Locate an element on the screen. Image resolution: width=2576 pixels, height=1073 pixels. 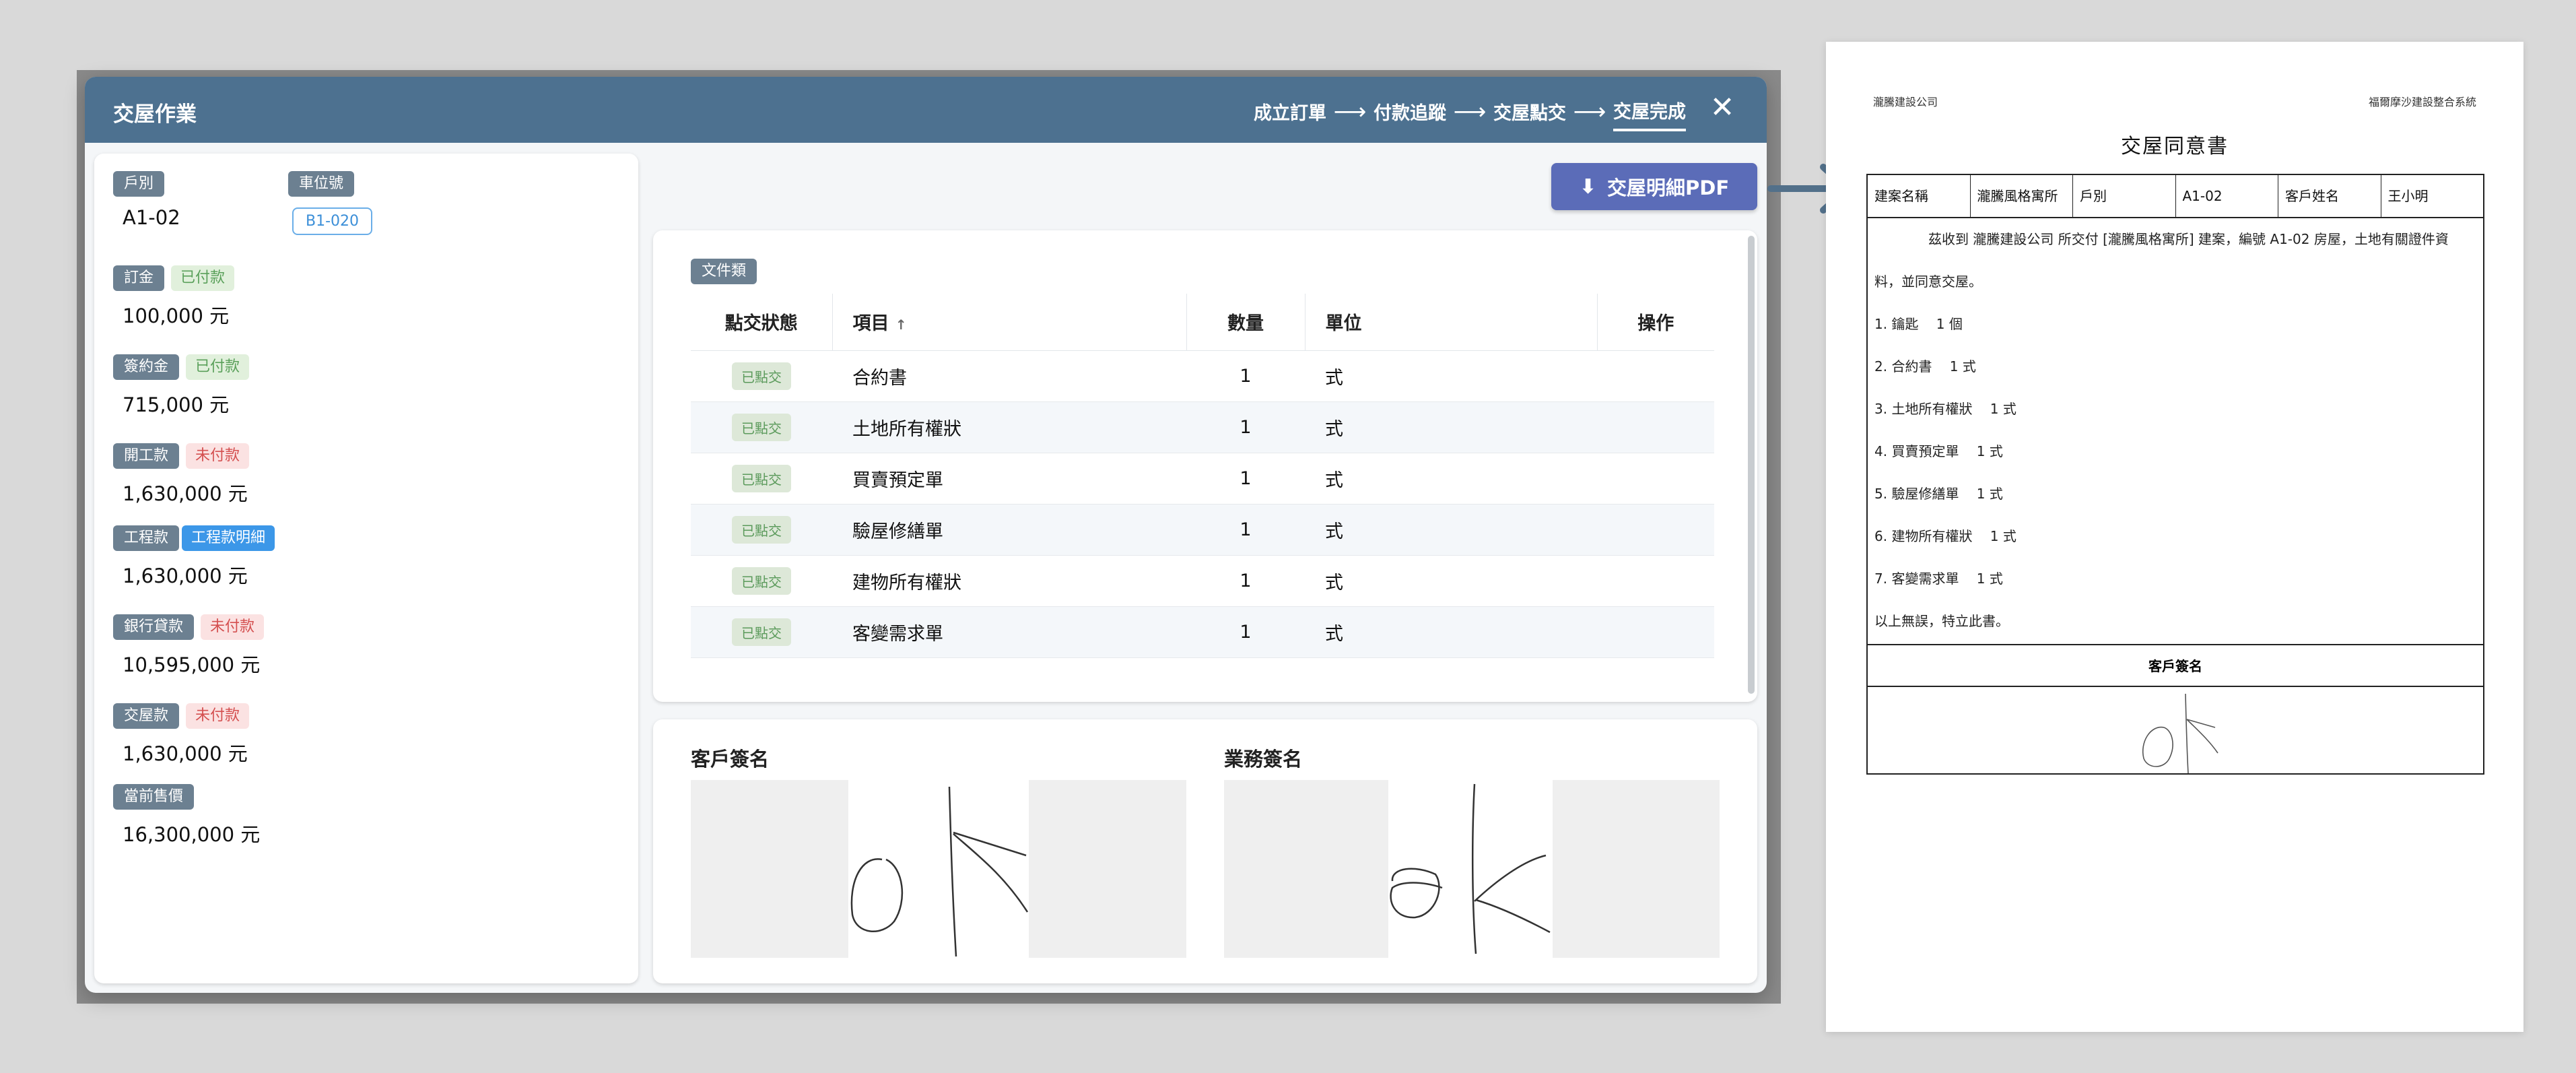
payment-amount: 16,300,000 元 is located at coordinates (192, 834).